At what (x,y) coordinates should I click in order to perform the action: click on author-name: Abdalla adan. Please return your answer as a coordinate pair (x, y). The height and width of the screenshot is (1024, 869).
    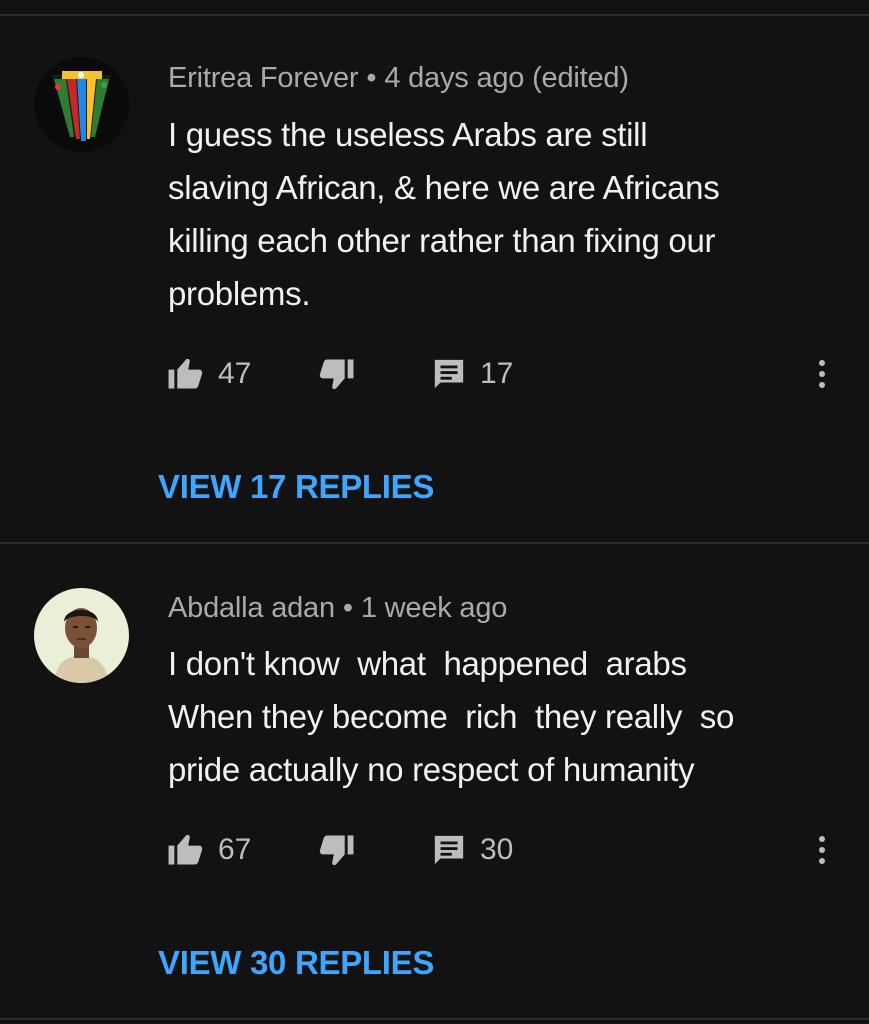
    Looking at the image, I should click on (251, 608).